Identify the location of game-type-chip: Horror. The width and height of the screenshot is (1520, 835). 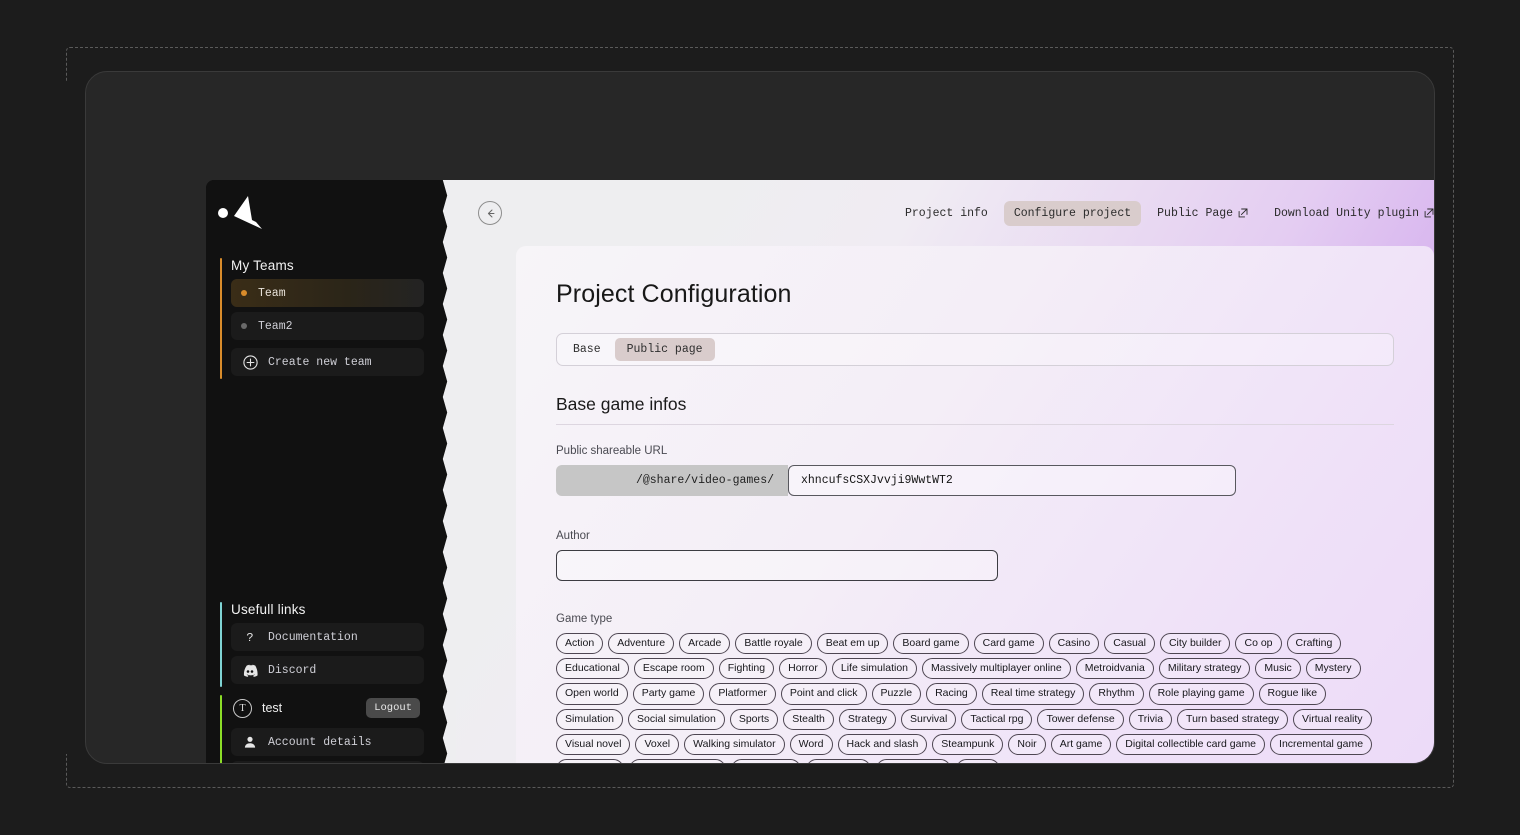
(803, 669).